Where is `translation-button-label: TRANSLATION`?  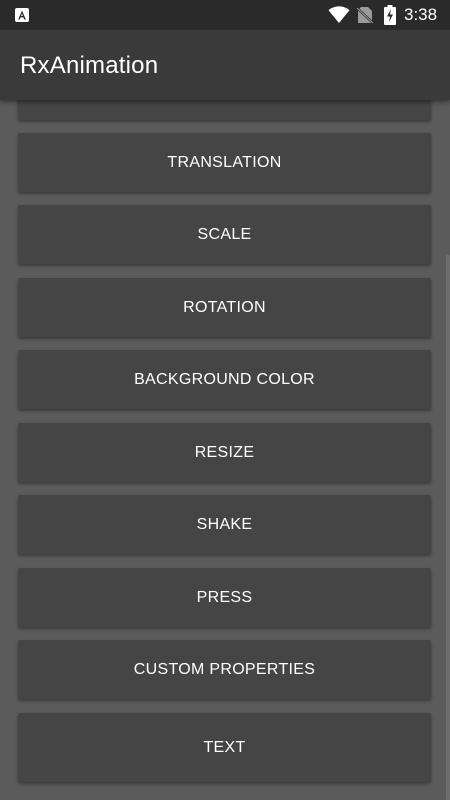
translation-button-label: TRANSLATION is located at coordinates (224, 162).